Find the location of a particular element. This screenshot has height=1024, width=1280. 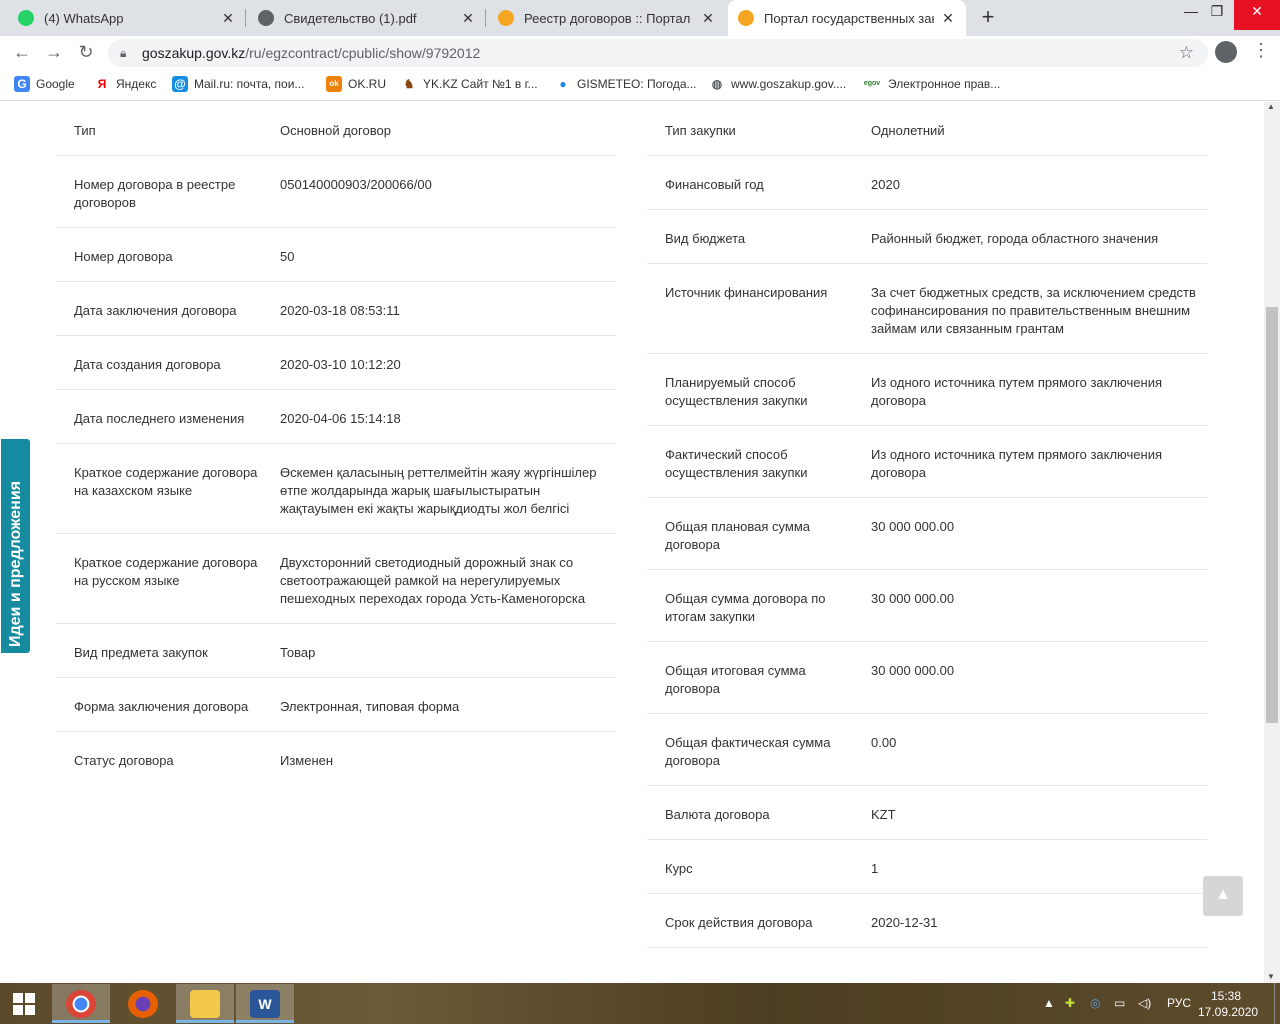

taskbar-chrome is located at coordinates (81, 1003).